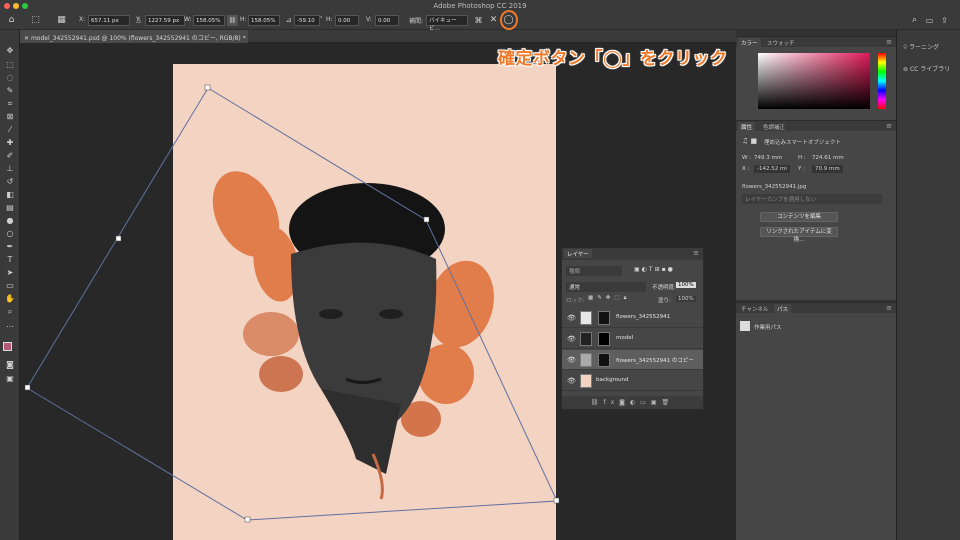 This screenshot has width=960, height=540. Describe the element at coordinates (10, 299) in the screenshot. I see `hand-tool-icon: ✋` at that location.